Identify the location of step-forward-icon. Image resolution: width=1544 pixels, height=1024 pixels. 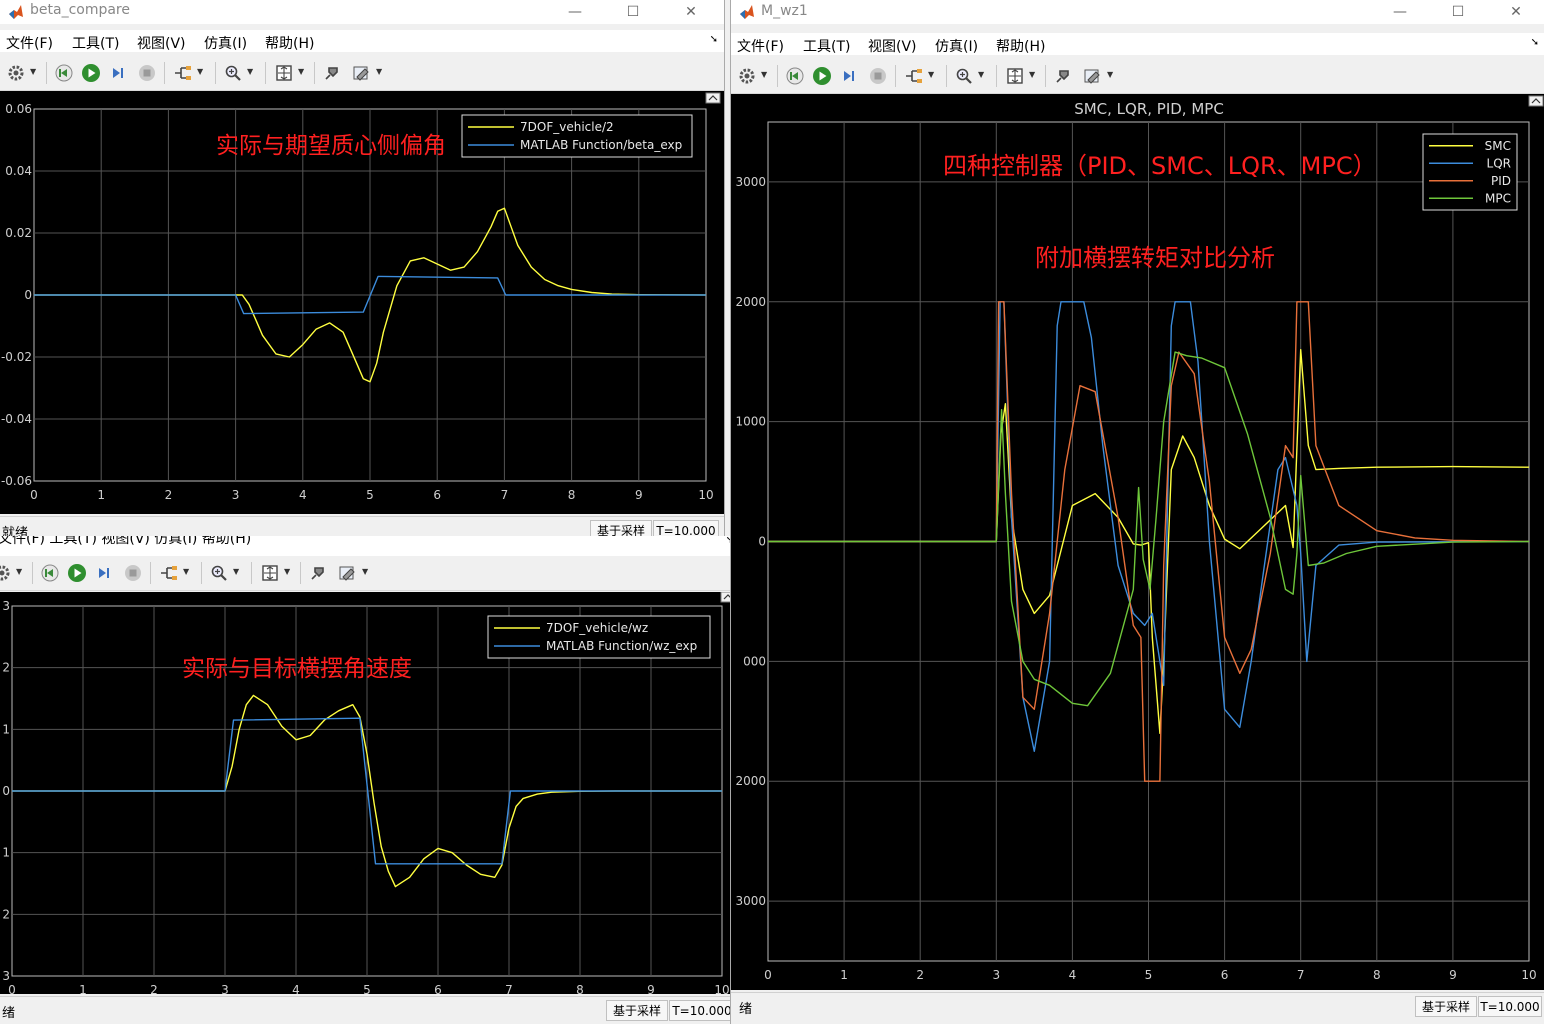
(119, 73).